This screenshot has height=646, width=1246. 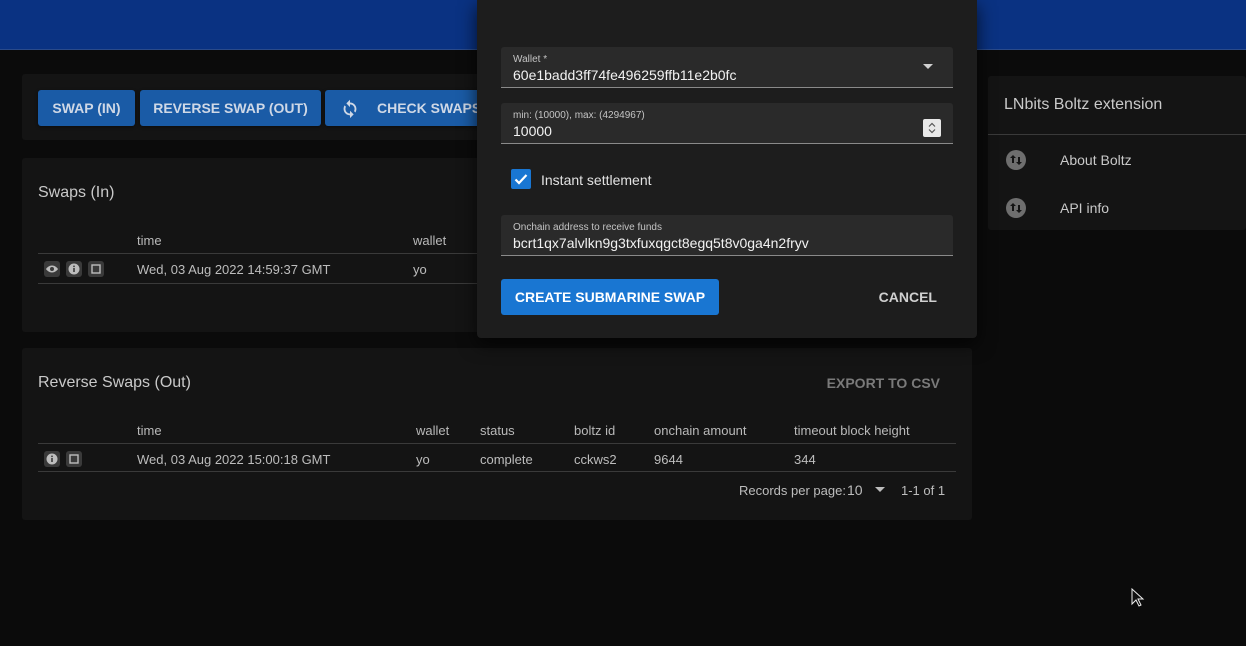 What do you see at coordinates (1096, 160) in the screenshot?
I see `sidebar-item-label: About Boltz` at bounding box center [1096, 160].